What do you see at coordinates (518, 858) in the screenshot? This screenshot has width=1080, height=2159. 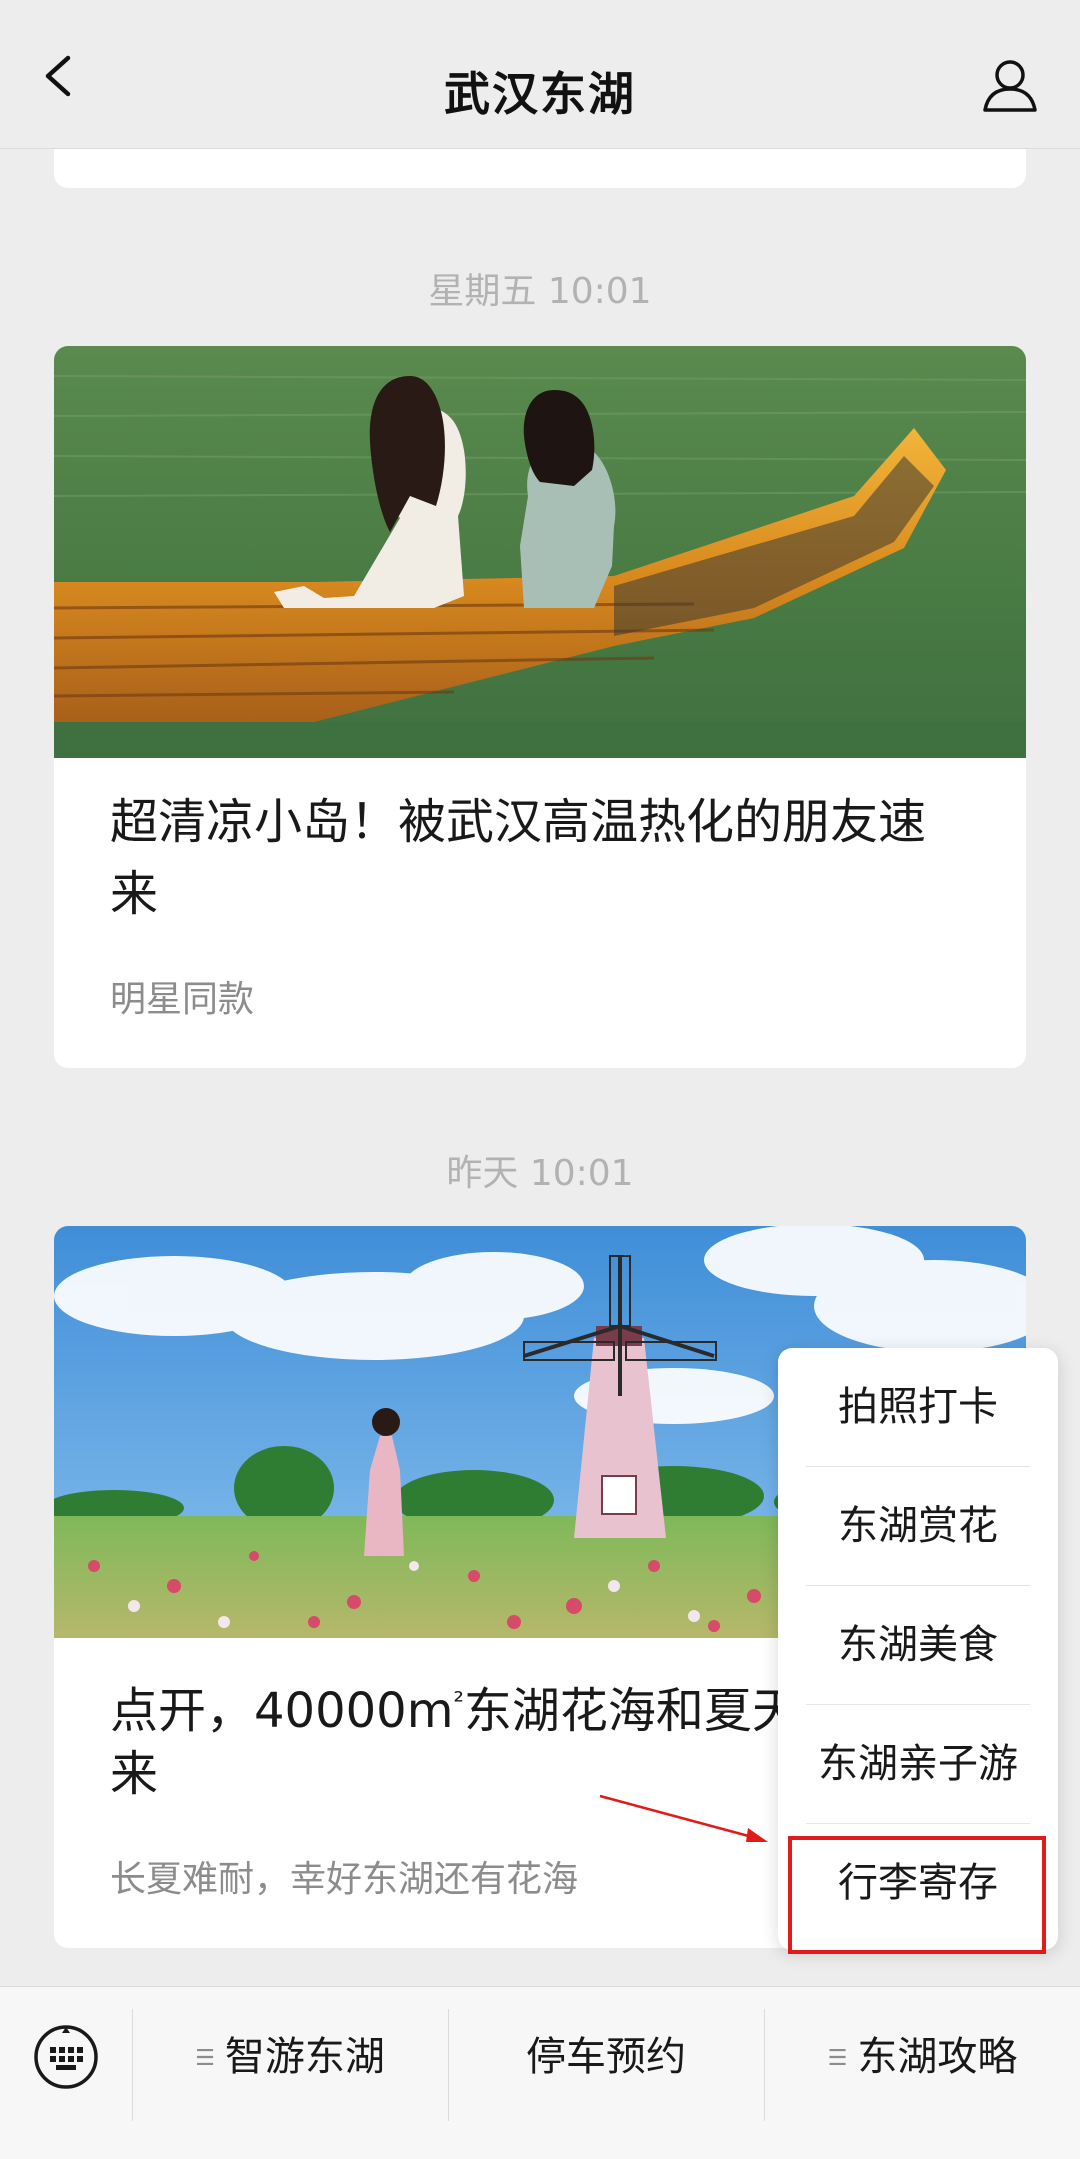 I see `article-title: 超清凉小岛！被武汉高温热化的朋友速来` at bounding box center [518, 858].